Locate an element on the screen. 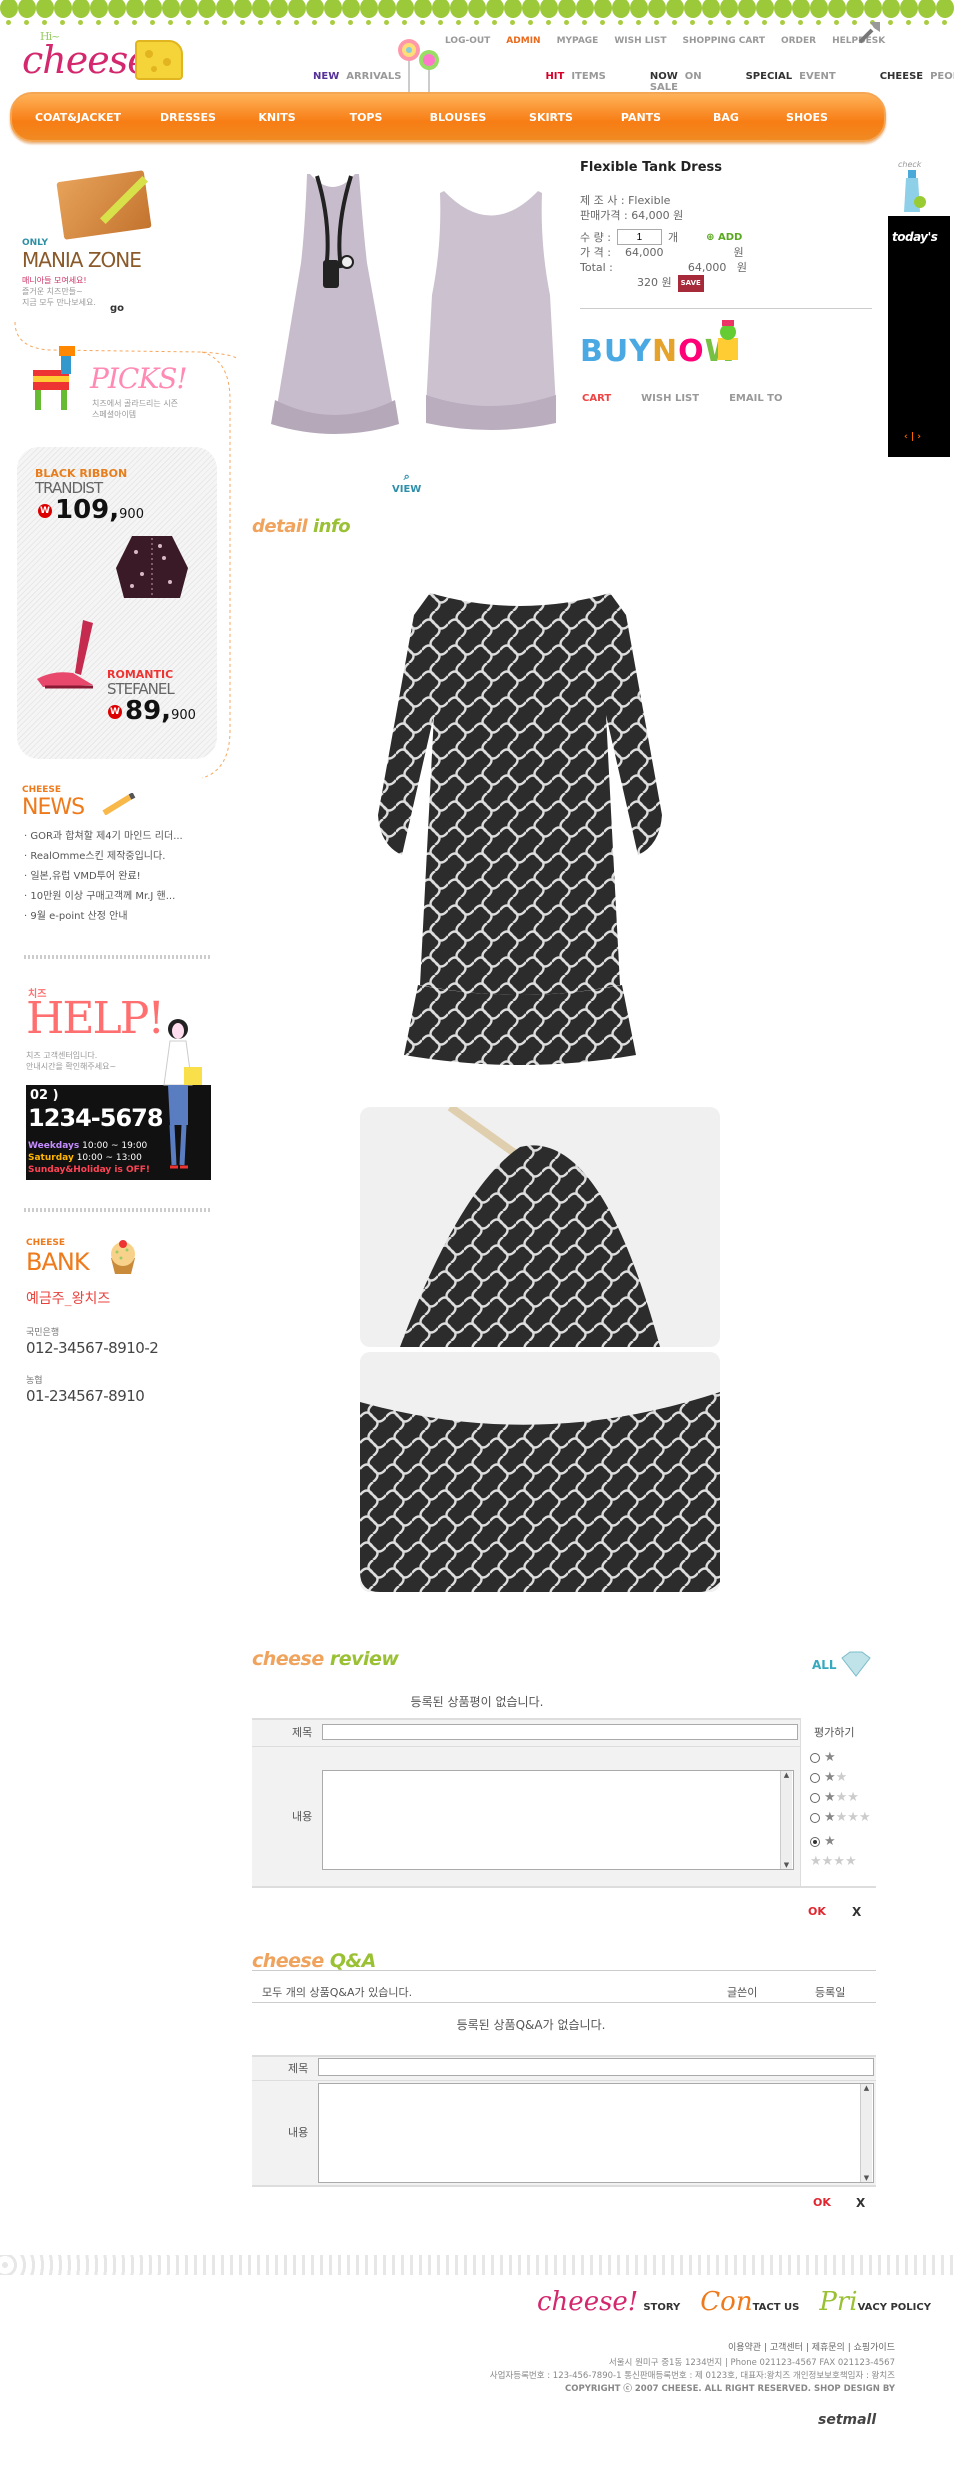 This screenshot has height=2485, width=954. top-menu-cart: SHOPPING CART is located at coordinates (723, 41).